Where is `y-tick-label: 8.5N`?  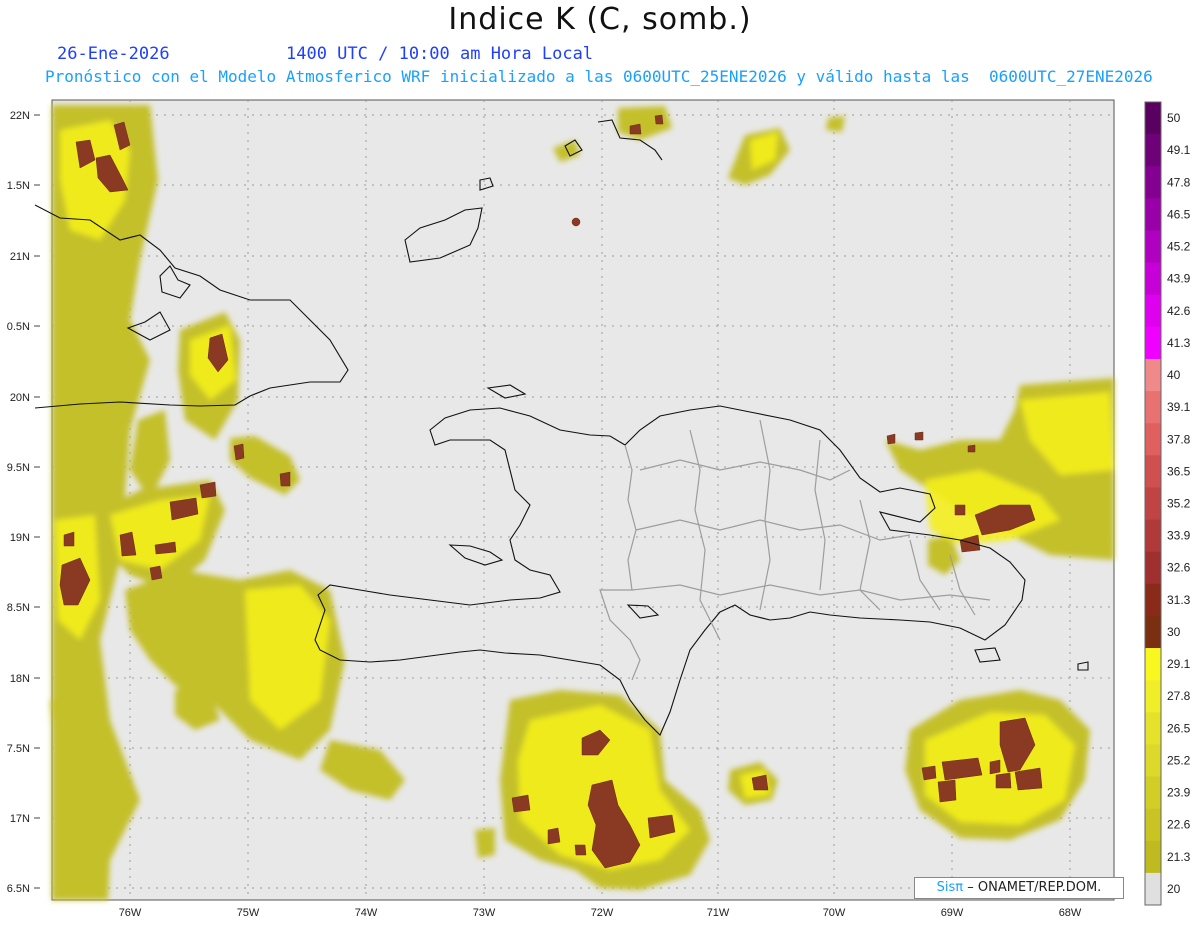 y-tick-label: 8.5N is located at coordinates (18, 608).